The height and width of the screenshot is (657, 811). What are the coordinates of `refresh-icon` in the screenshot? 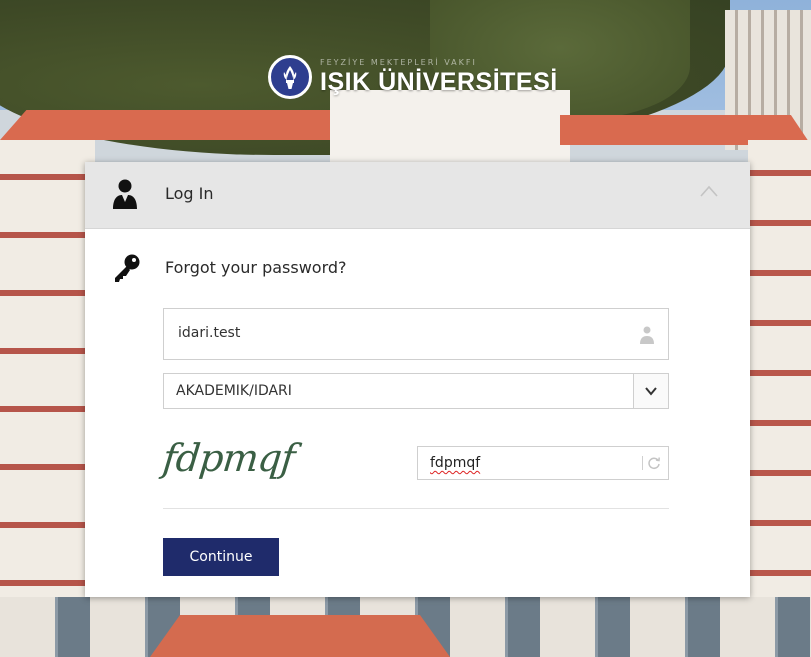 It's located at (654, 463).